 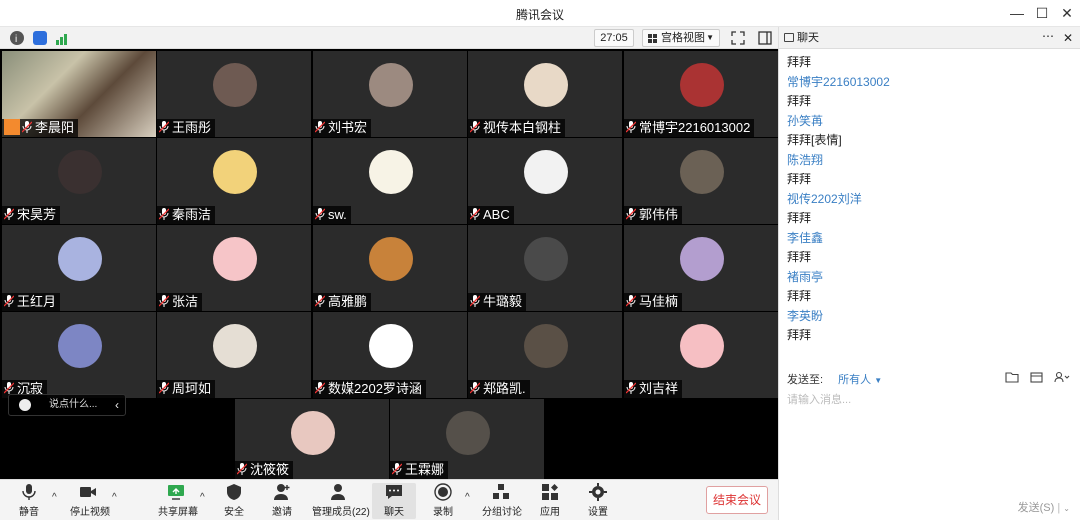 I want to click on participant-tile: 郑路凯., so click(x=545, y=355).